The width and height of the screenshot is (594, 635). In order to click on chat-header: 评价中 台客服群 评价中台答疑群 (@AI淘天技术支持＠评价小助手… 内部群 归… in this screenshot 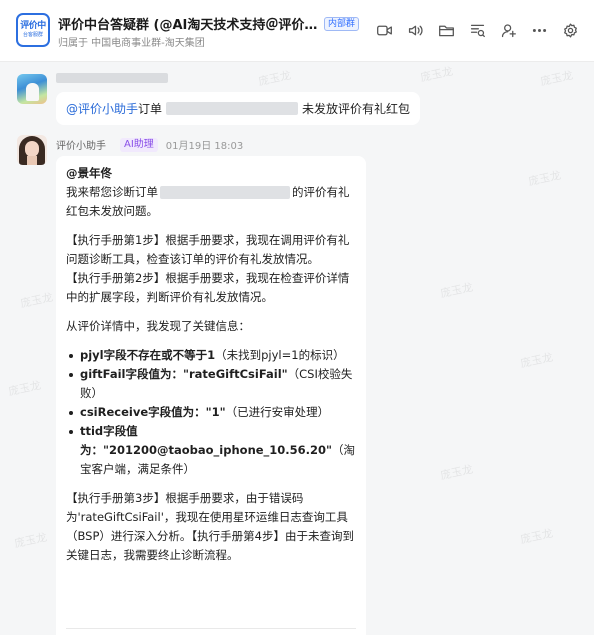, I will do `click(297, 31)`.